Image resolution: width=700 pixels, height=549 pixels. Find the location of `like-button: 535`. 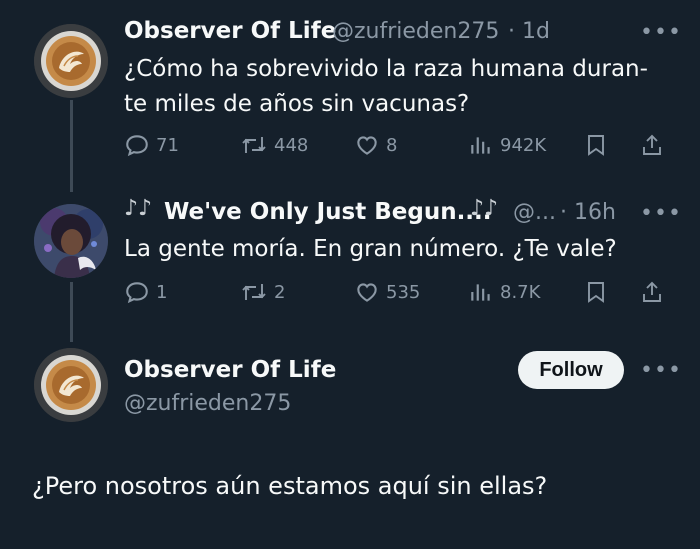

like-button: 535 is located at coordinates (387, 292).